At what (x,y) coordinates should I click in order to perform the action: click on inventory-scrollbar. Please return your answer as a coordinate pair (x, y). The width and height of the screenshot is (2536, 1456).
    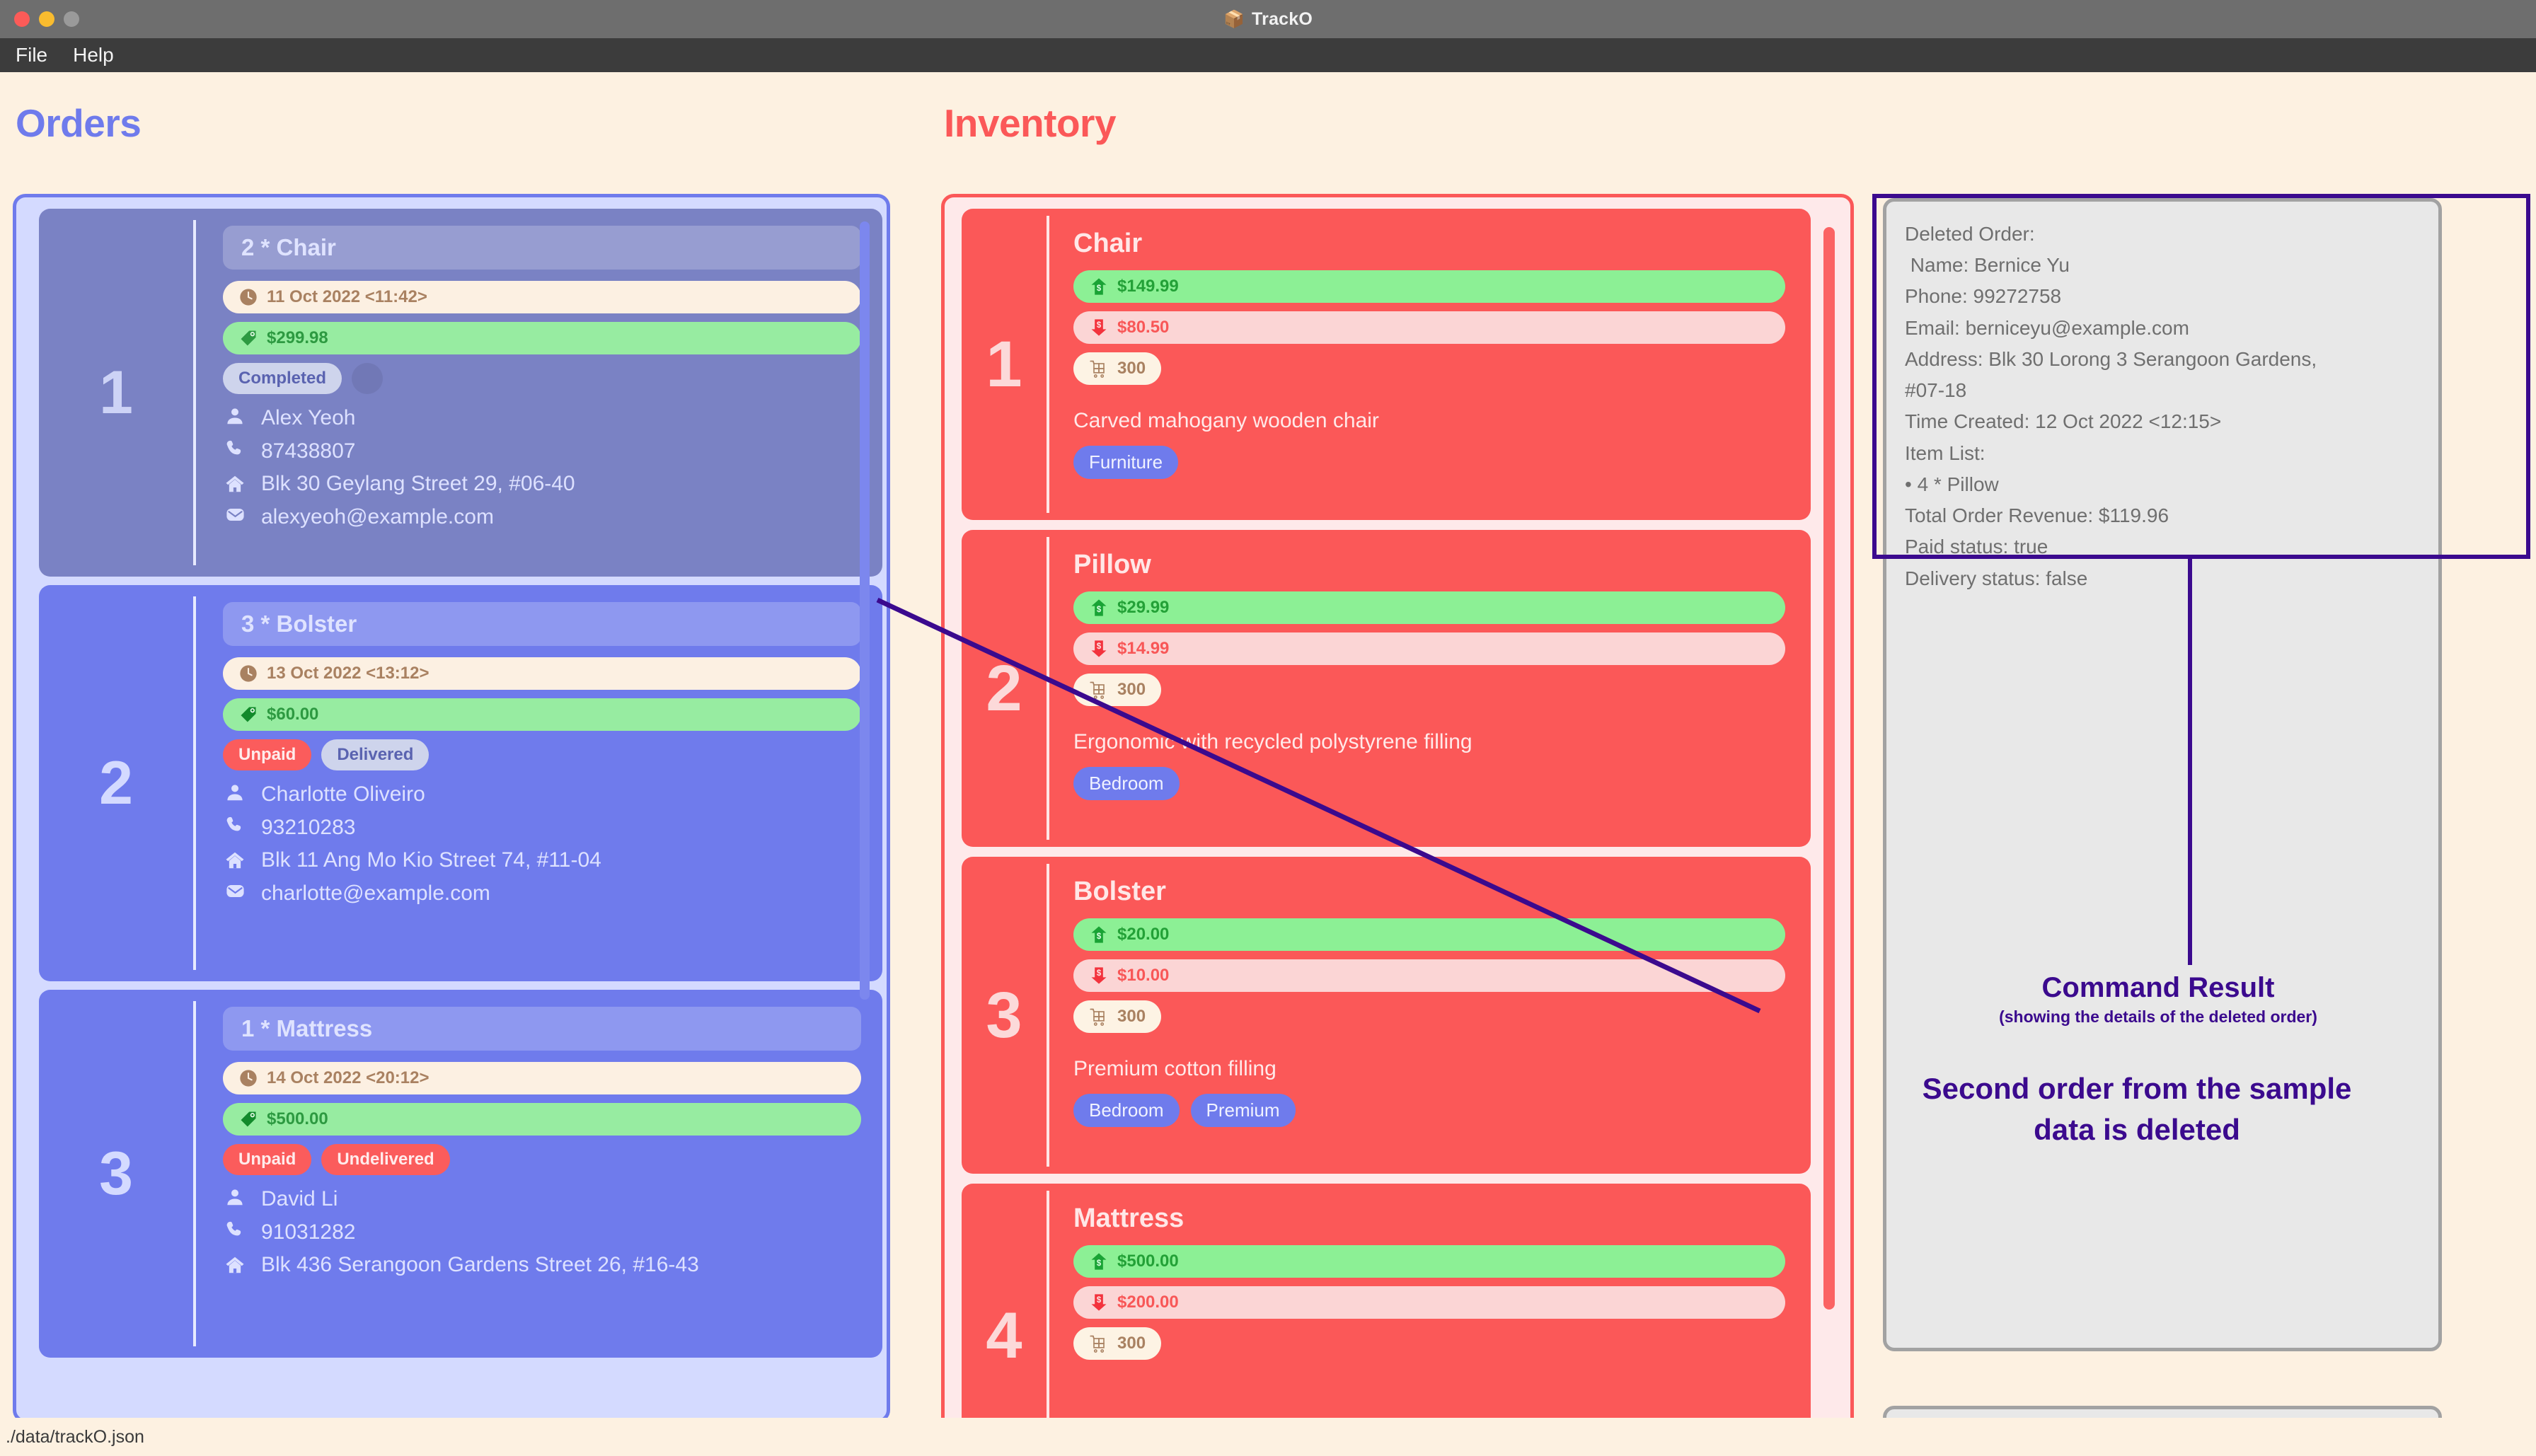
    Looking at the image, I should click on (1829, 769).